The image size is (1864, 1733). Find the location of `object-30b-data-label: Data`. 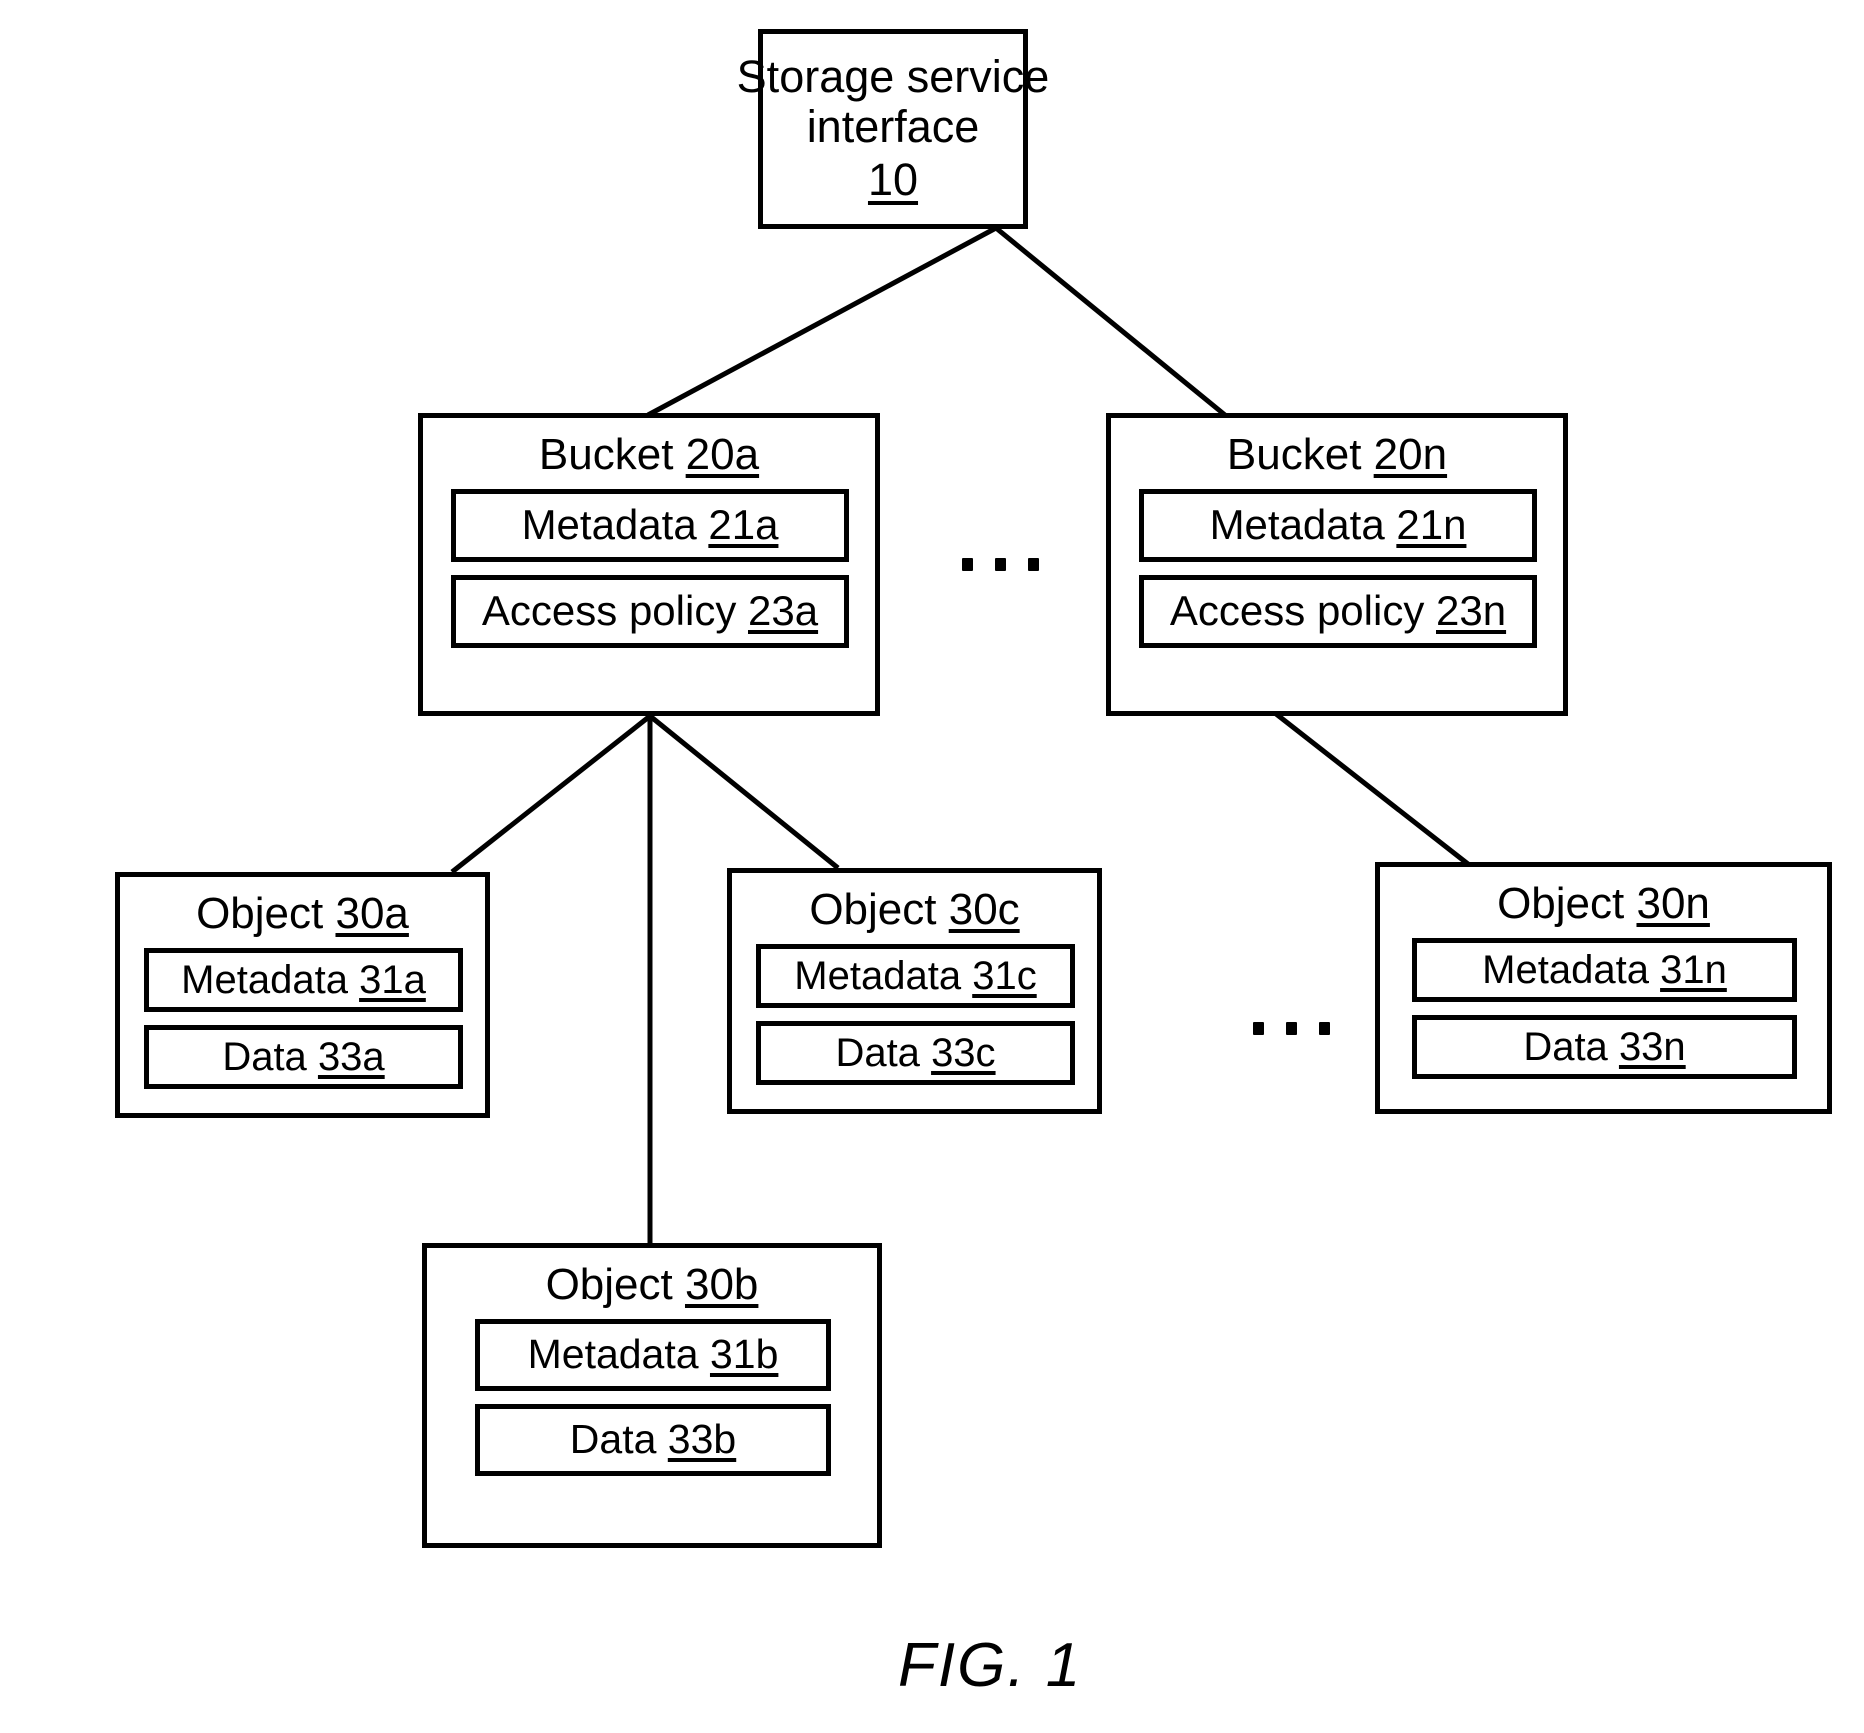

object-30b-data-label: Data is located at coordinates (613, 1439).